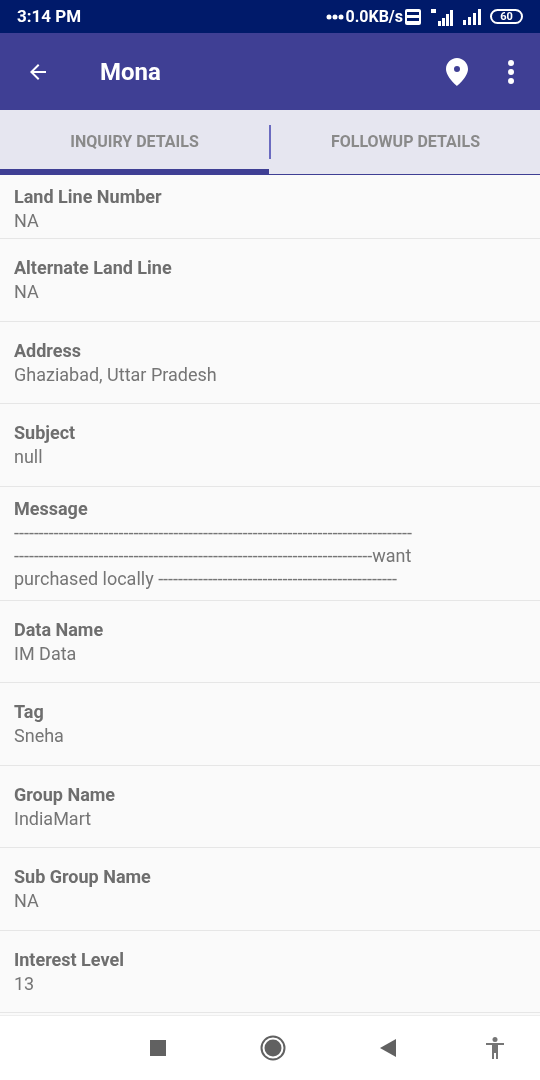 The image size is (540, 1080). I want to click on field-label: Message, so click(51, 508).